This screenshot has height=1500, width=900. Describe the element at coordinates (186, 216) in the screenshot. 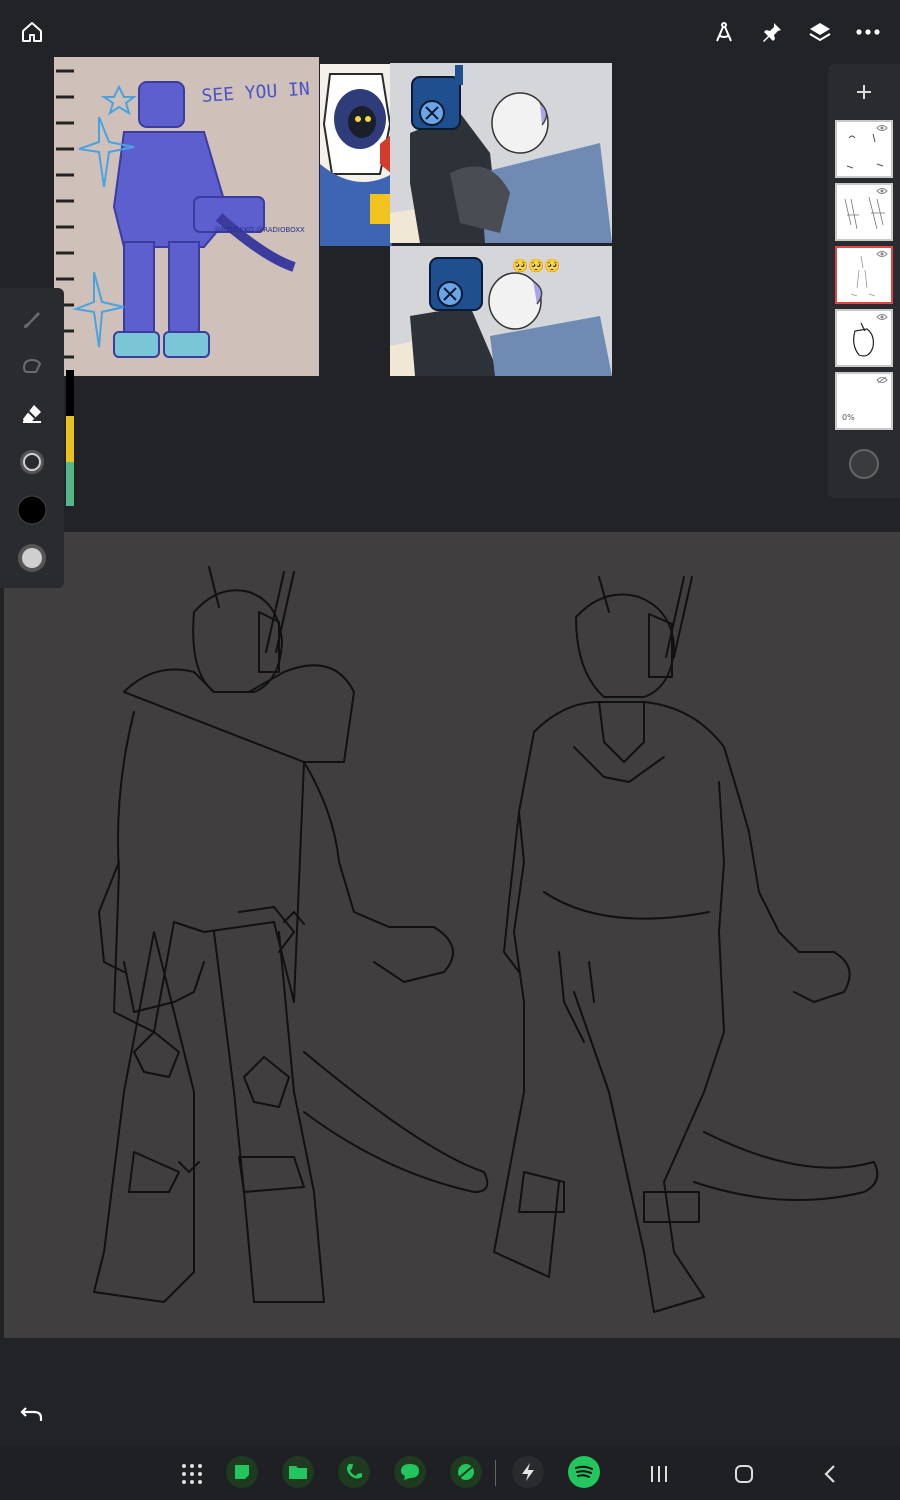

I see `reference-image-notebook: SEE YOU IN HELL @RZJZIKKO @RADIOBOXX` at that location.